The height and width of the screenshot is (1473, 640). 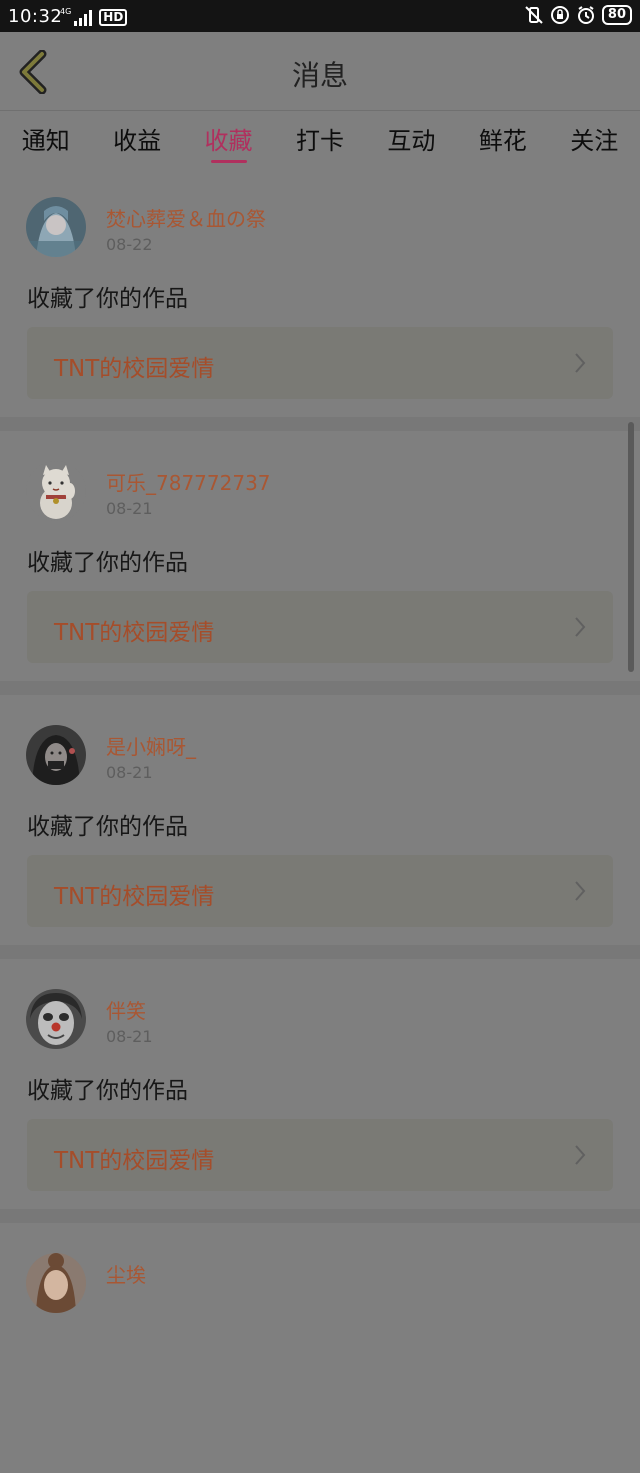 I want to click on tab-label: 打卡, so click(x=319, y=141).